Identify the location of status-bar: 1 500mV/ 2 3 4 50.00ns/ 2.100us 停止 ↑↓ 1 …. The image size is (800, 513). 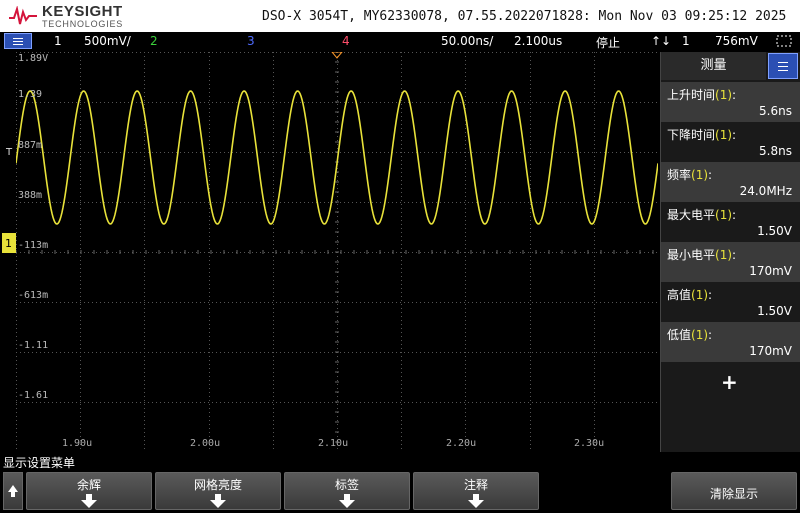
(400, 41).